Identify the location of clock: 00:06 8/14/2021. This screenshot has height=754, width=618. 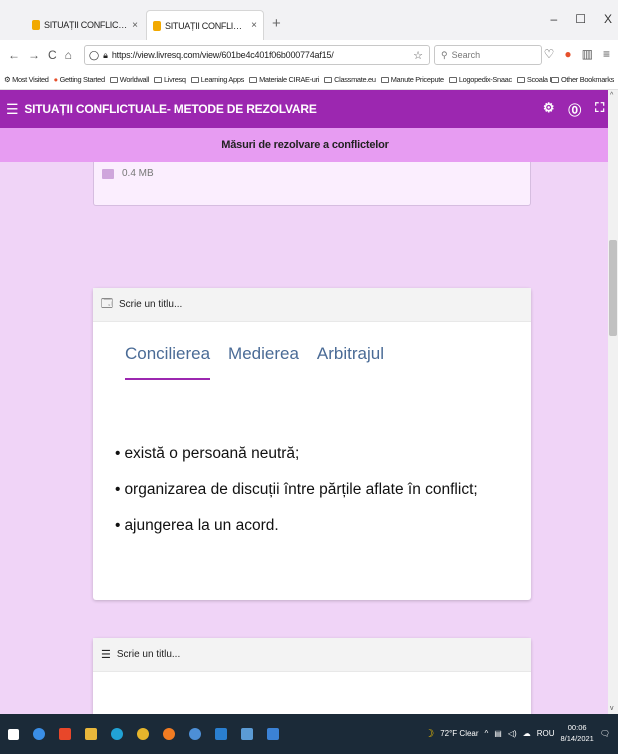
(576, 733).